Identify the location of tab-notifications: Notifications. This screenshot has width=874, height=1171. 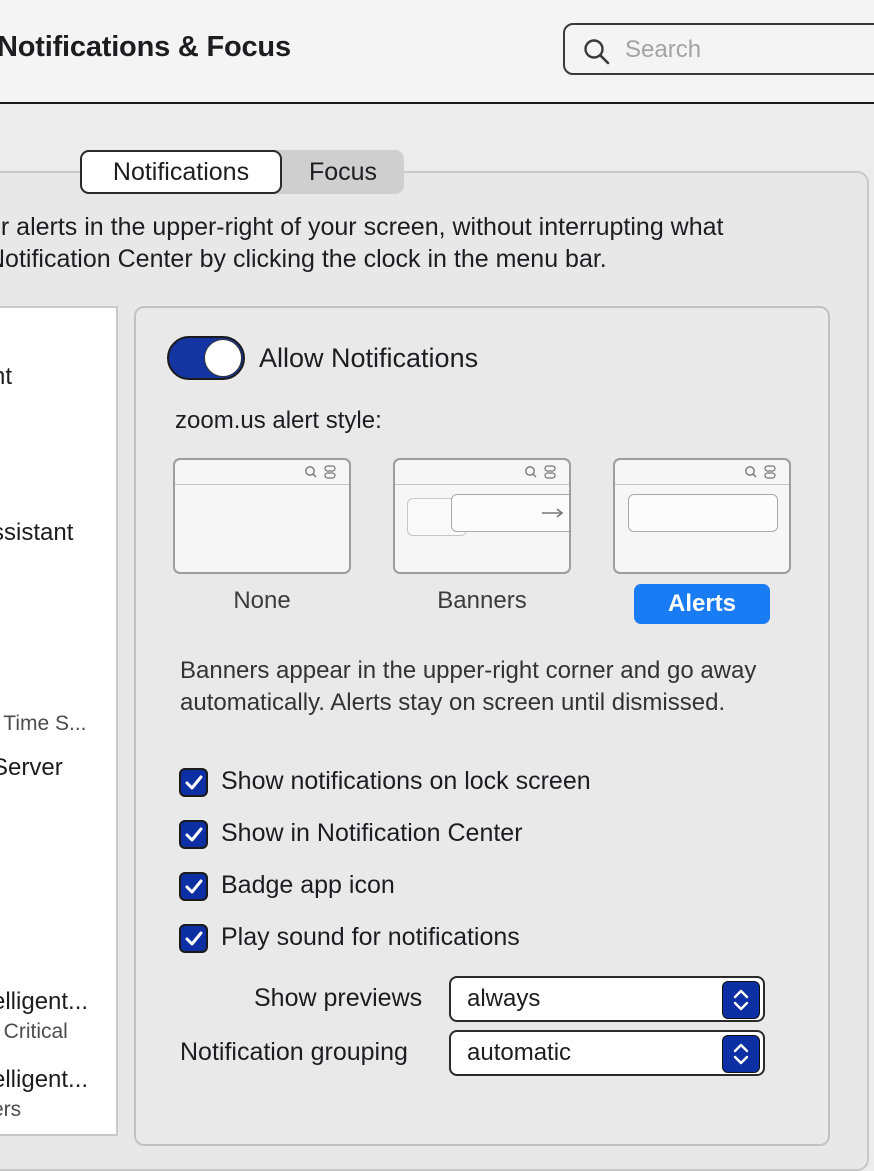
(181, 172).